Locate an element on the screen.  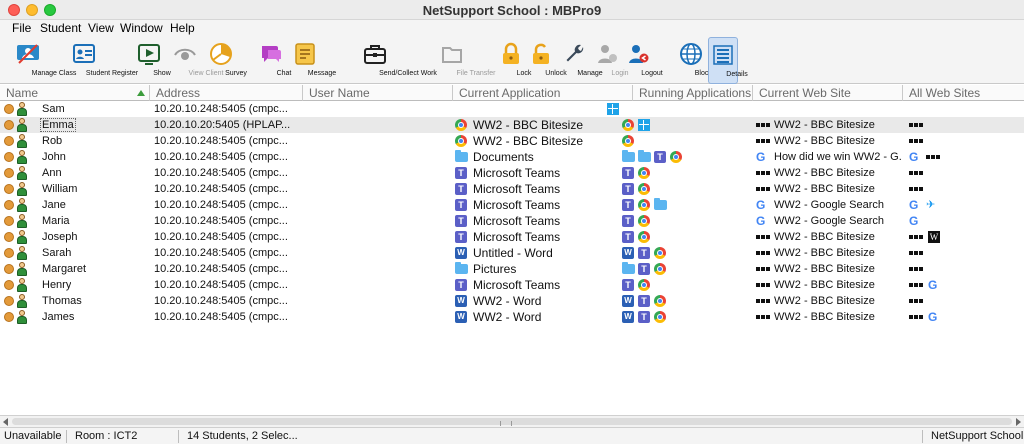
scroll-left-icon is located at coordinates (5, 422).